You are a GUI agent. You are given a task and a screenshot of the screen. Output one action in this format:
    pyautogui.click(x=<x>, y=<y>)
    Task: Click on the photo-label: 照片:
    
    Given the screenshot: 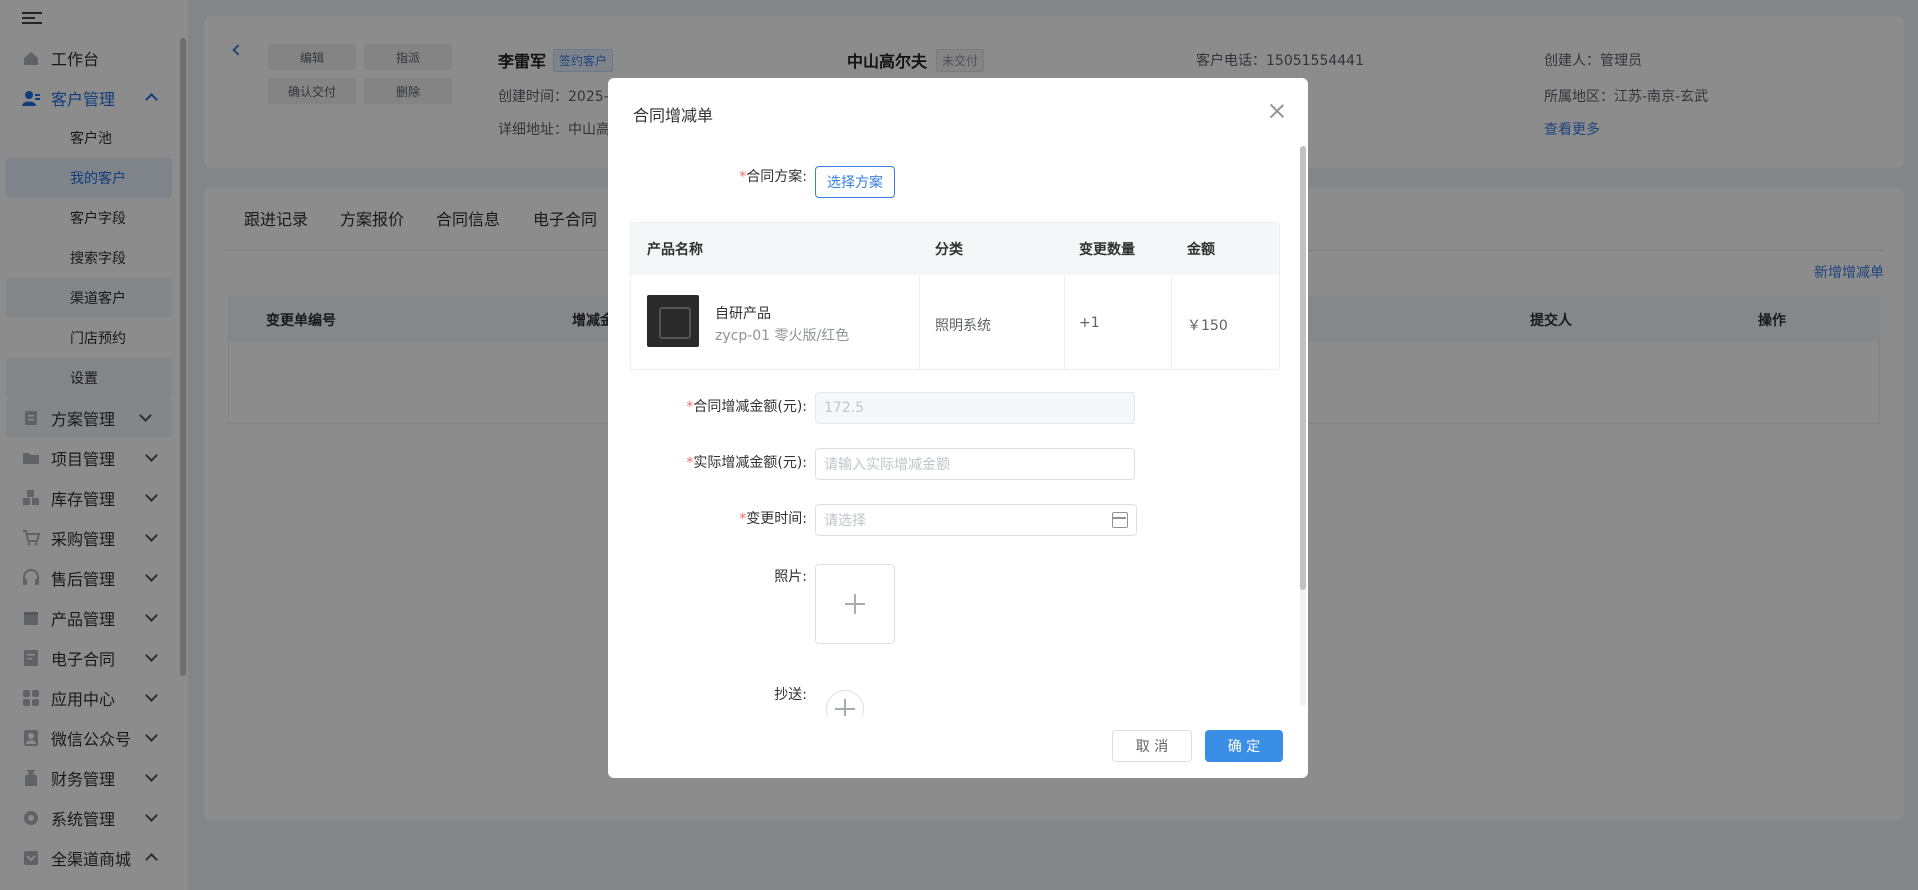 What is the action you would take?
    pyautogui.click(x=790, y=577)
    